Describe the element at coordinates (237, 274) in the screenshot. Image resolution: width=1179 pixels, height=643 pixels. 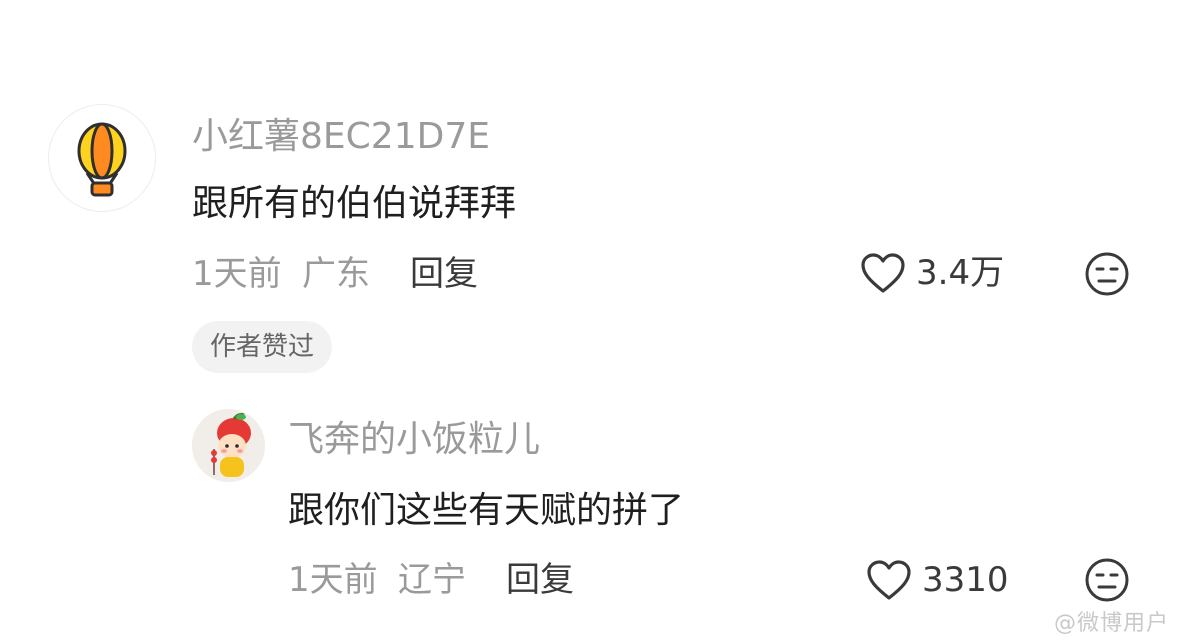
I see `comment-time: 1天前` at that location.